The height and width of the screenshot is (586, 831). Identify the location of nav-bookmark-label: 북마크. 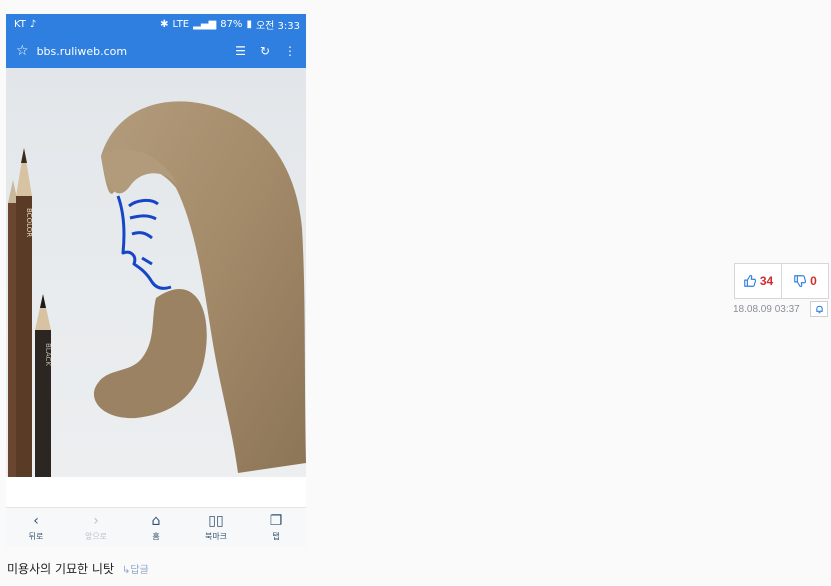
(216, 536).